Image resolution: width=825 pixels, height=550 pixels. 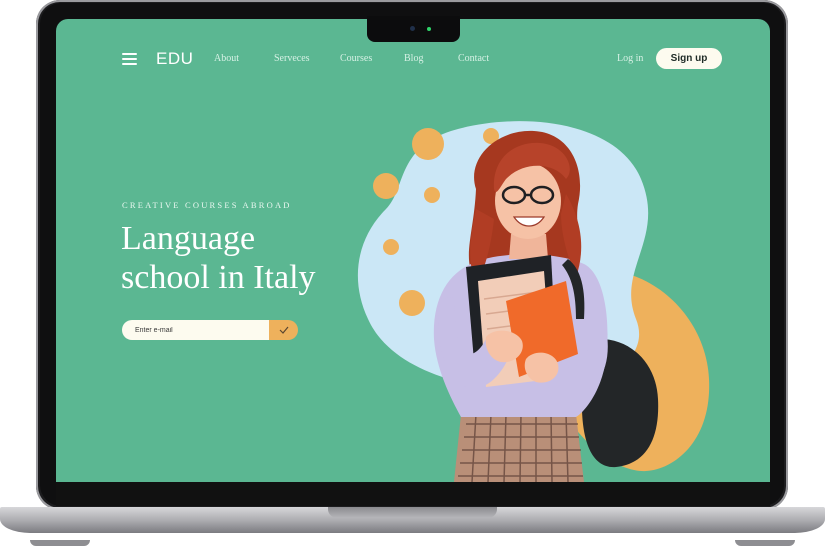 I want to click on nav-link-about: About, so click(x=226, y=58).